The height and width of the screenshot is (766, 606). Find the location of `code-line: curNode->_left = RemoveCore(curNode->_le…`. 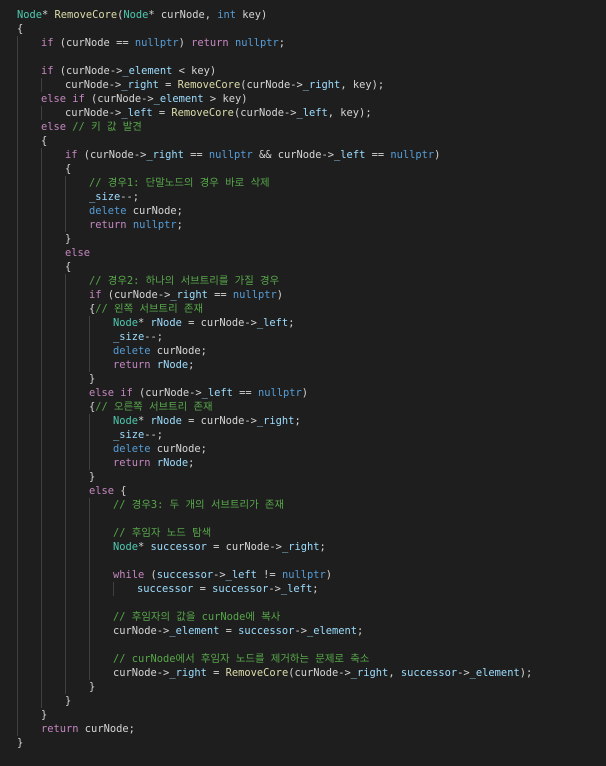

code-line: curNode->_left = RemoveCore(curNode->_le… is located at coordinates (218, 113).